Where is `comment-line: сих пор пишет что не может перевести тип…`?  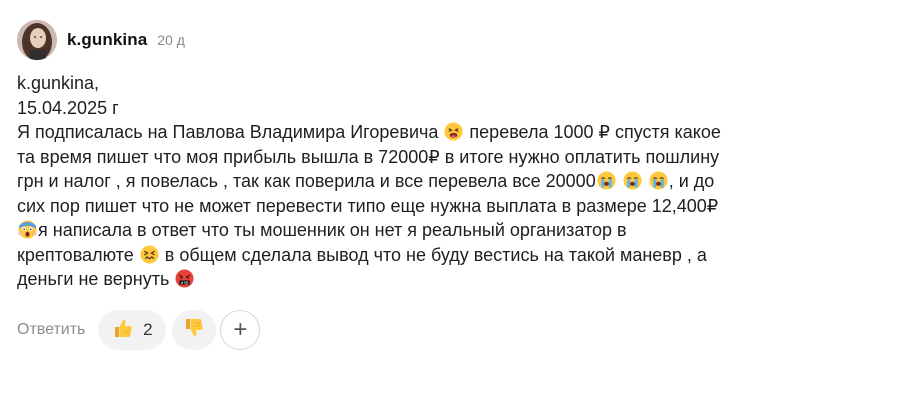 comment-line: сих пор пишет что не может перевести тип… is located at coordinates (368, 205).